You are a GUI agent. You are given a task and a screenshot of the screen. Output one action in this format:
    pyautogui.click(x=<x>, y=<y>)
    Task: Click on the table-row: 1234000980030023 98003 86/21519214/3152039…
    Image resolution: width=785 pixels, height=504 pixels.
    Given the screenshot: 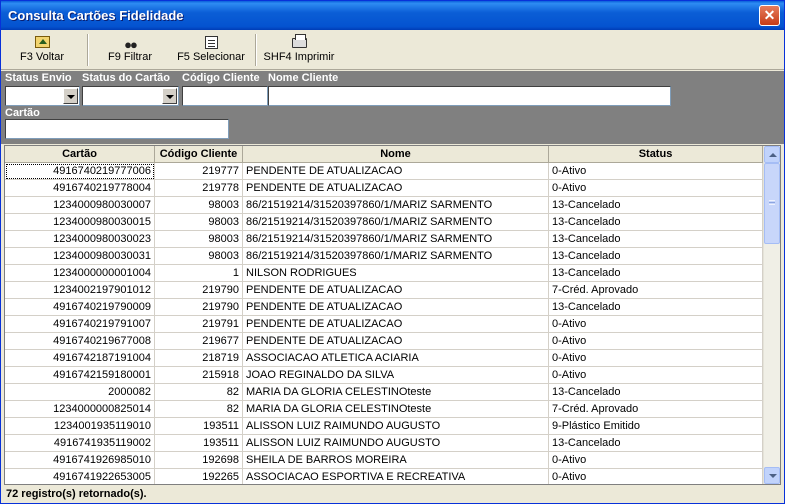 What is the action you would take?
    pyautogui.click(x=384, y=239)
    